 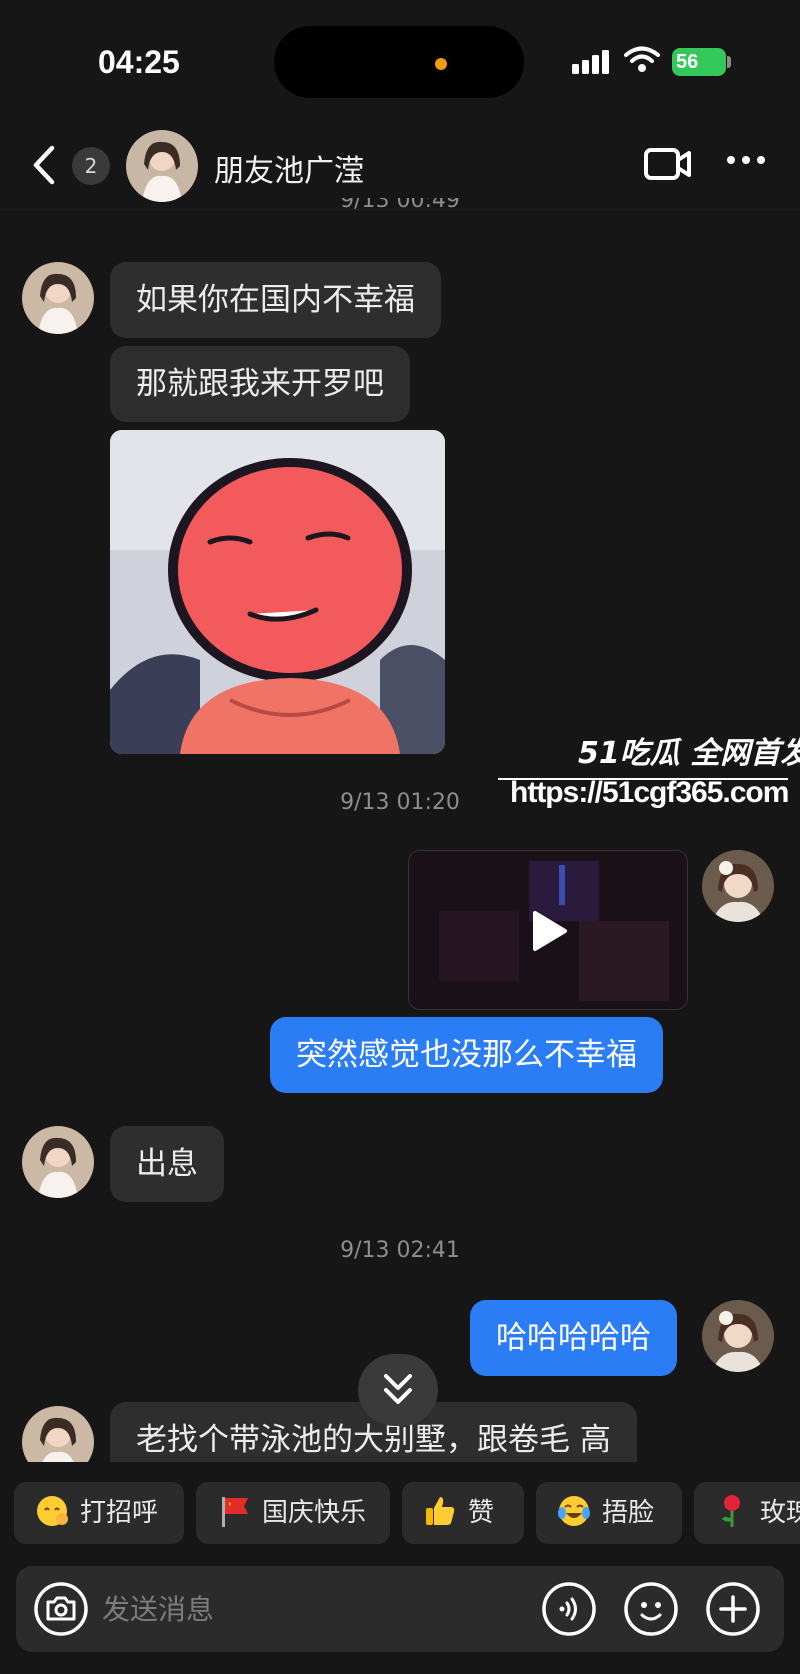 What do you see at coordinates (400, 1250) in the screenshot?
I see `timestamp: 9/13 02:41` at bounding box center [400, 1250].